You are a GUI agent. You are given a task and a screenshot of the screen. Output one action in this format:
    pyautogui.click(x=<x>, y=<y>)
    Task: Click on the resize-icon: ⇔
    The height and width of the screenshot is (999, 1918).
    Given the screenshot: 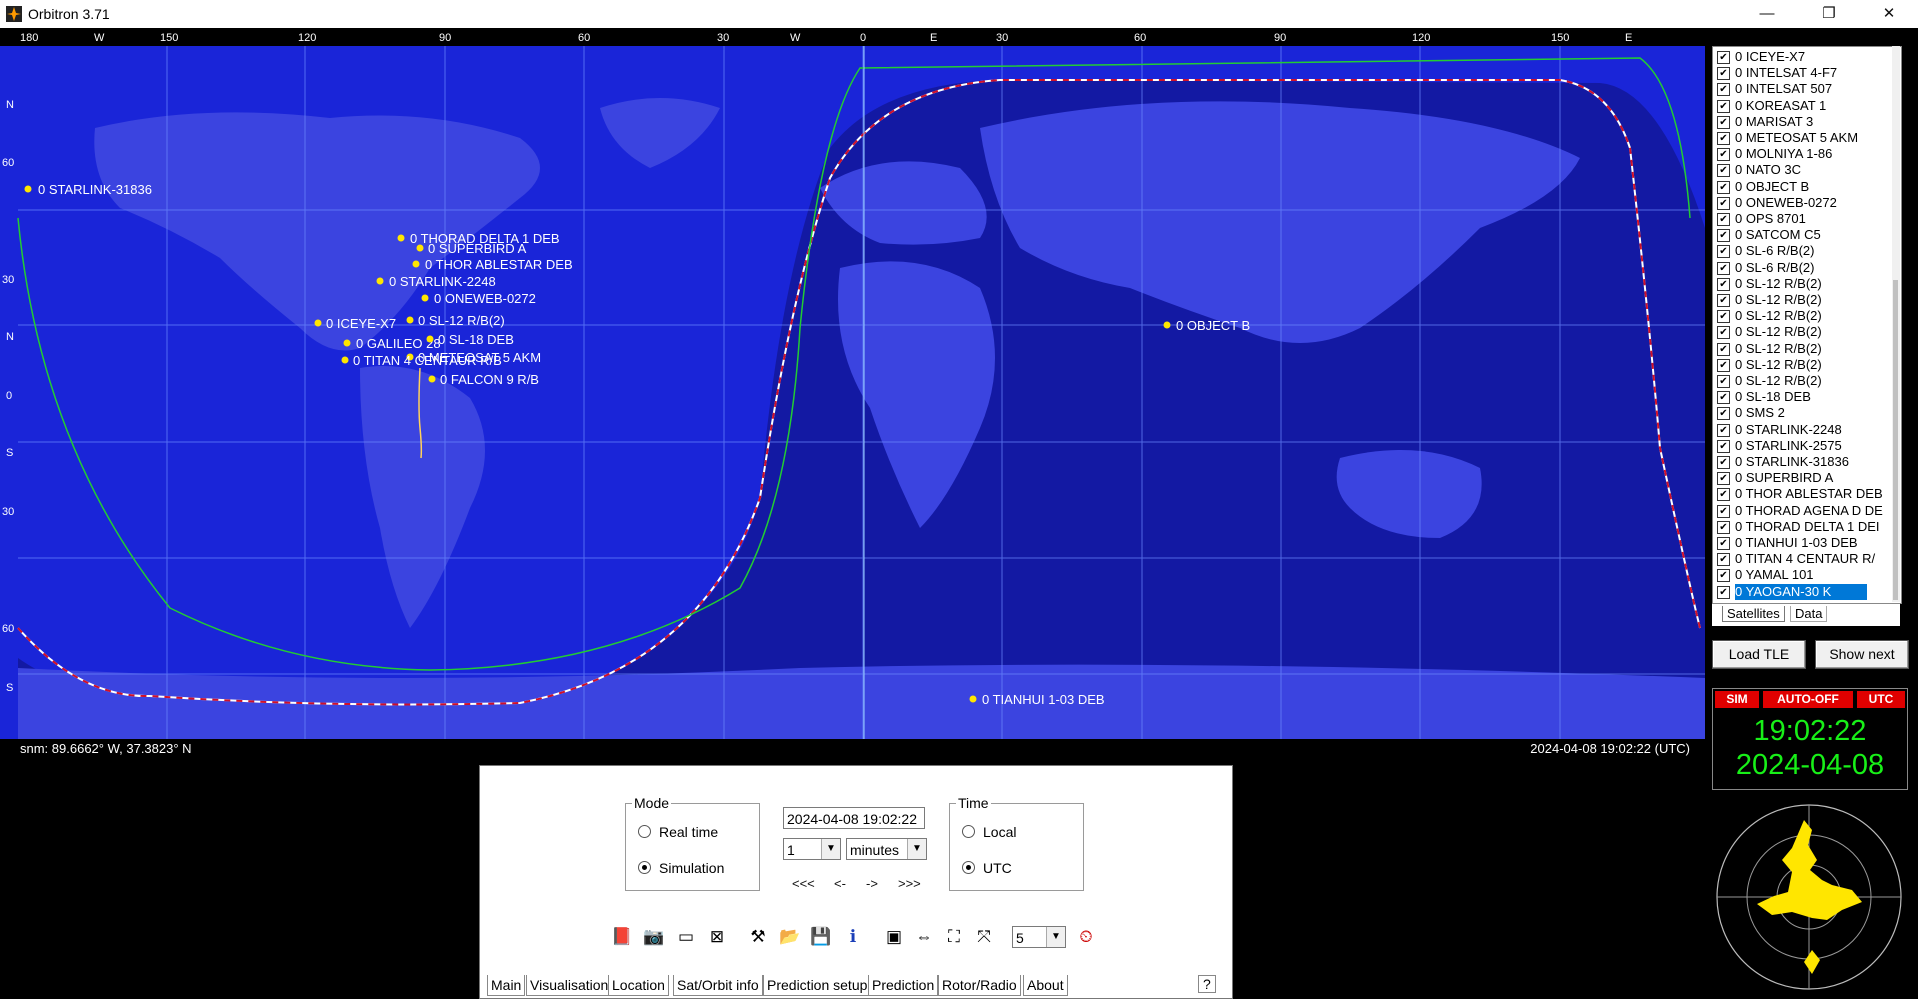 What is the action you would take?
    pyautogui.click(x=924, y=937)
    